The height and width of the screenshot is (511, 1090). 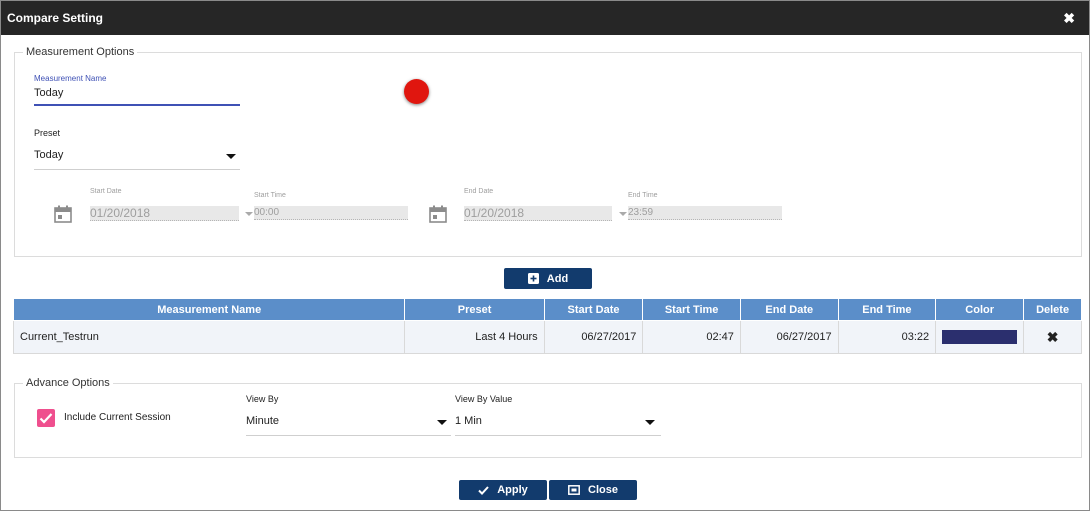 What do you see at coordinates (705, 213) in the screenshot?
I see `end-time-input: 23:59` at bounding box center [705, 213].